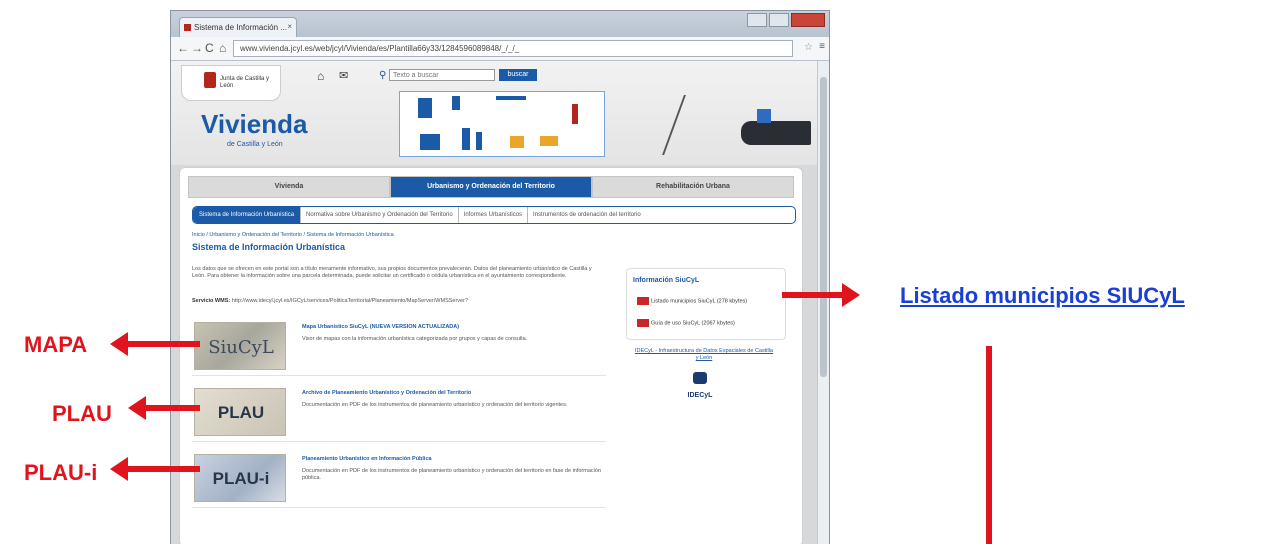 This screenshot has width=1278, height=544. I want to click on plaui-thumbnail: PLAU-i, so click(240, 478).